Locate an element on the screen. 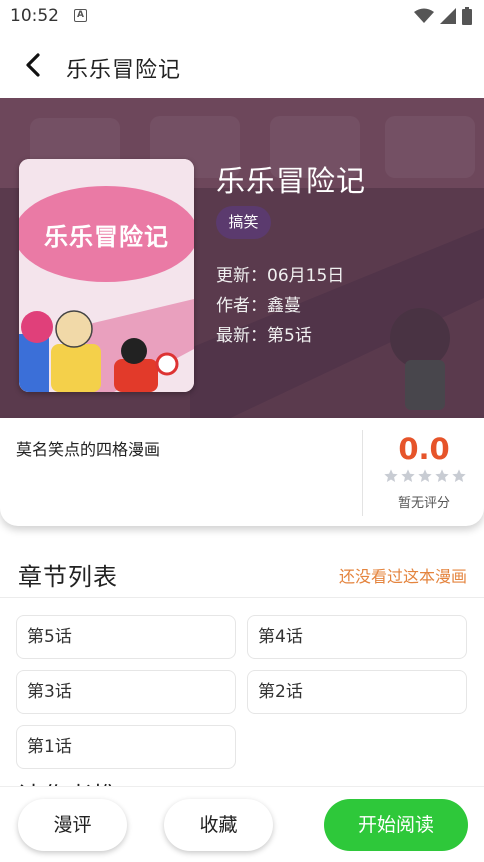 The image size is (484, 862). update-date: 更新：06月15日 is located at coordinates (280, 276).